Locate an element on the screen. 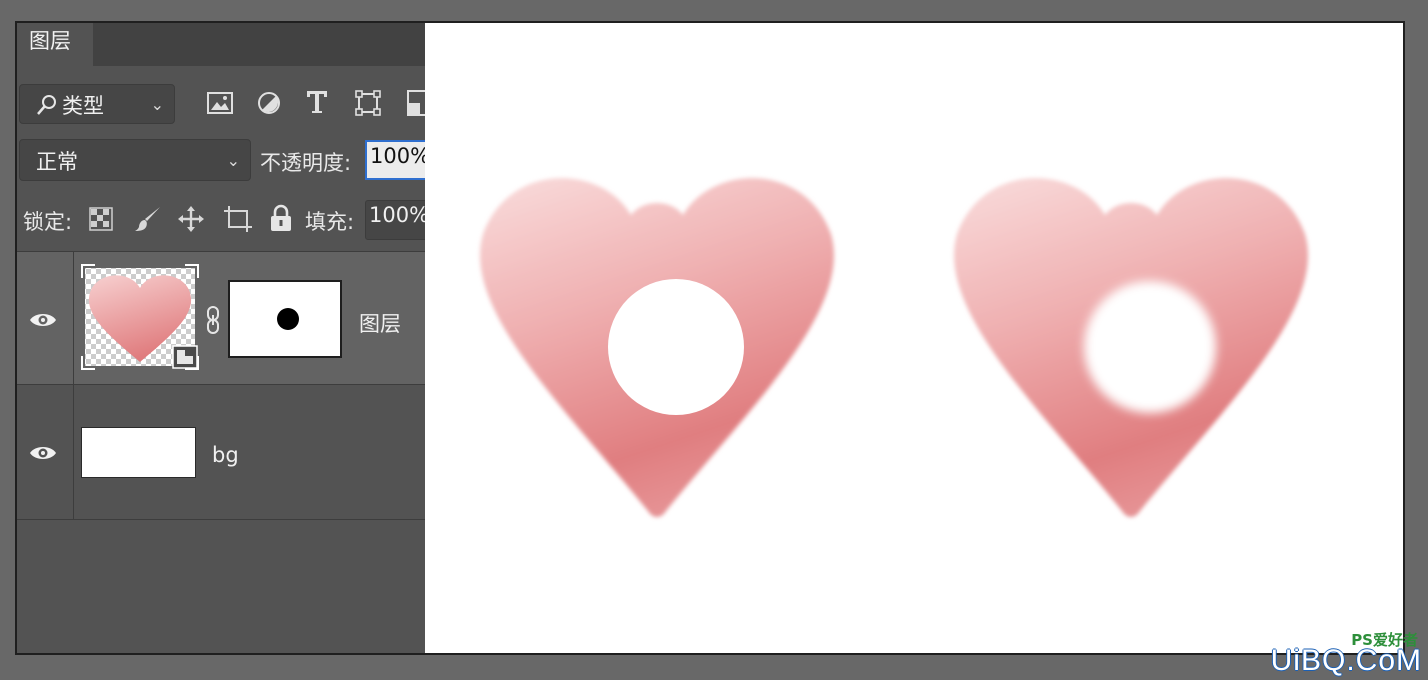 The height and width of the screenshot is (680, 1428). search-icon is located at coordinates (47, 107).